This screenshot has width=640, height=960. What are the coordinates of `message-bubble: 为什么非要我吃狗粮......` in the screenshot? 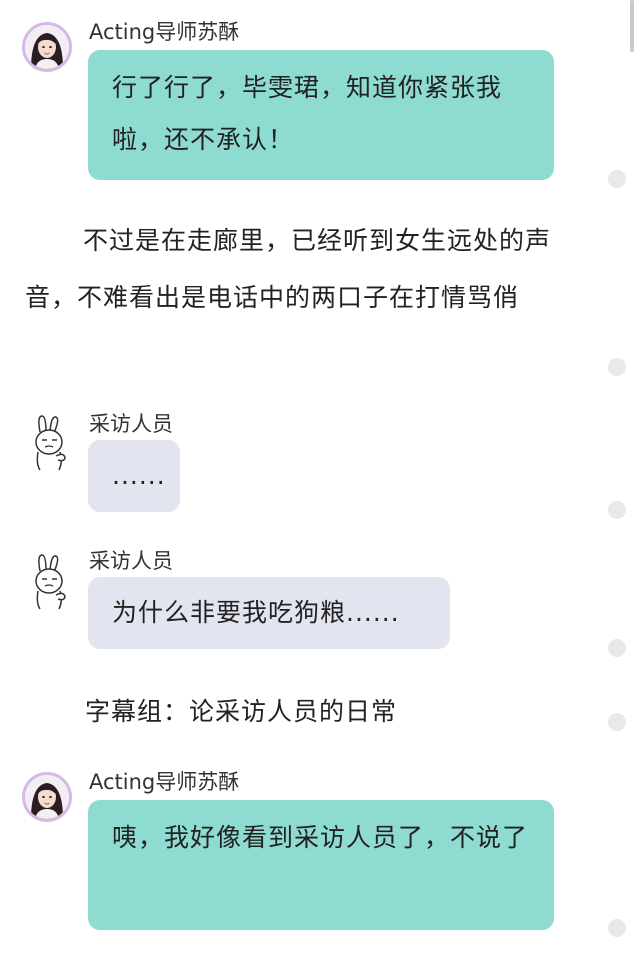 It's located at (269, 613).